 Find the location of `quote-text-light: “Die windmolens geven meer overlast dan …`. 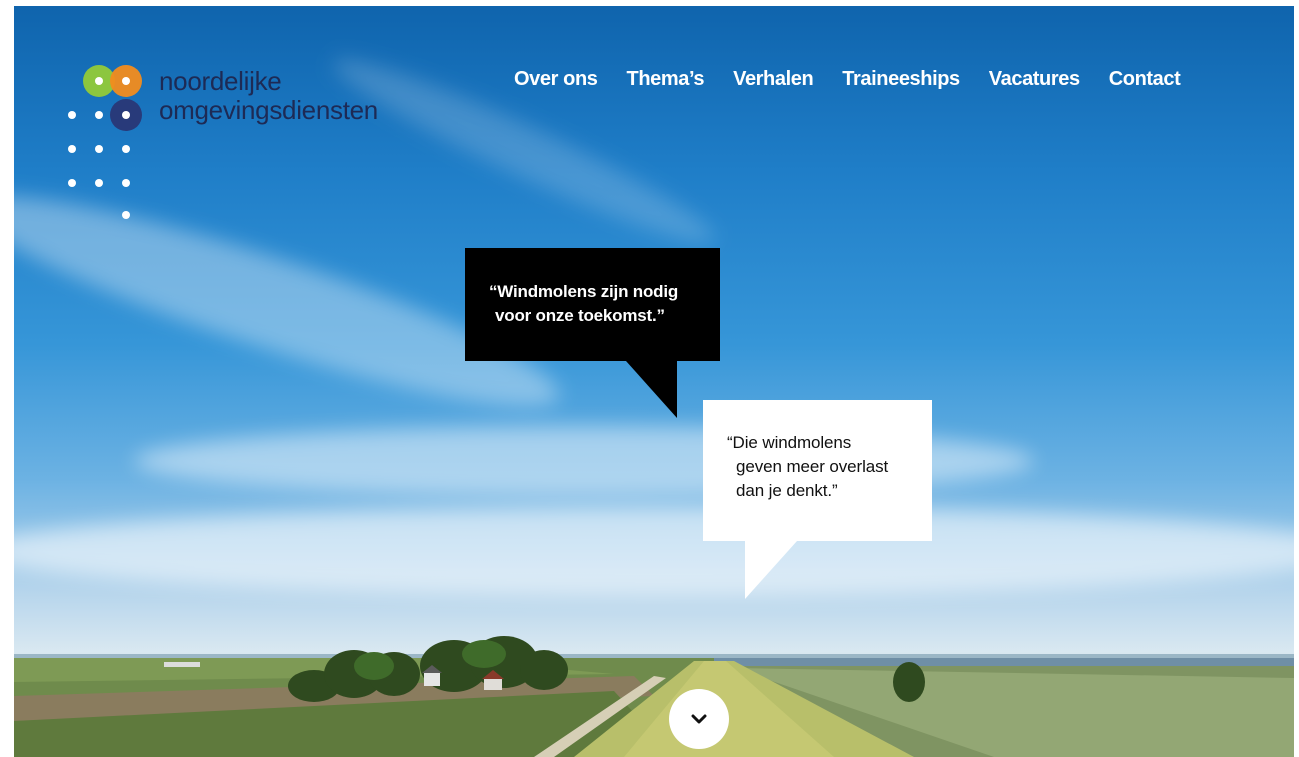

quote-text-light: “Die windmolens geven meer overlast dan … is located at coordinates (807, 467).